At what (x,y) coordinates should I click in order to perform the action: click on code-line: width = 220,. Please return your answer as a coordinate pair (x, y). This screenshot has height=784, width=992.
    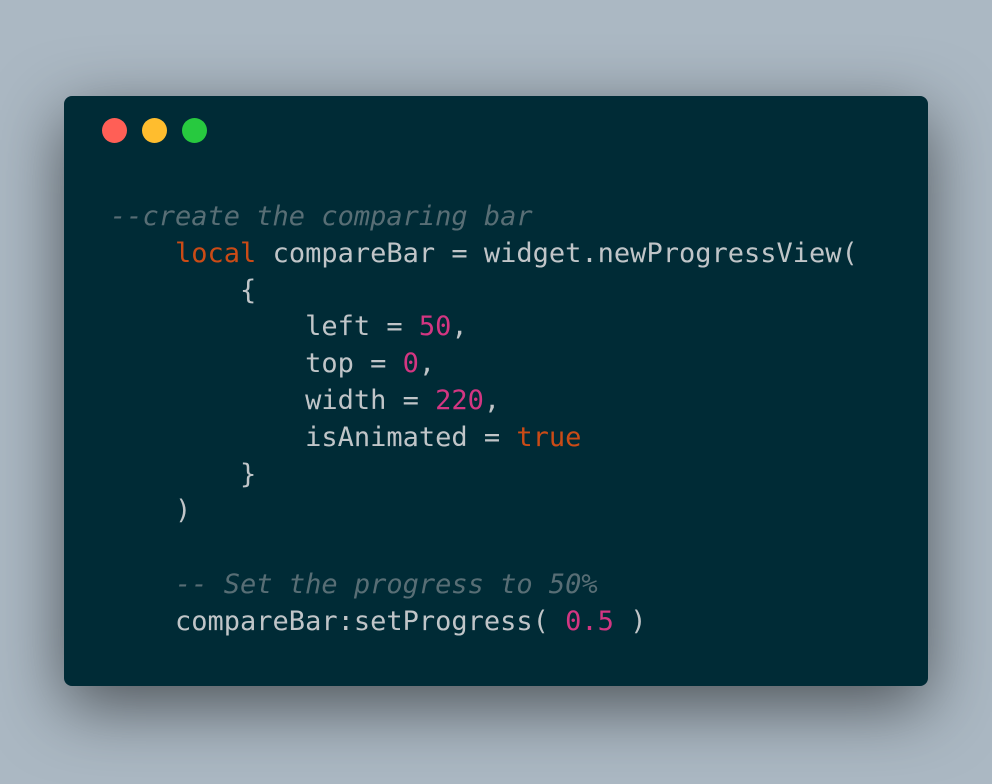
    Looking at the image, I should click on (484, 401).